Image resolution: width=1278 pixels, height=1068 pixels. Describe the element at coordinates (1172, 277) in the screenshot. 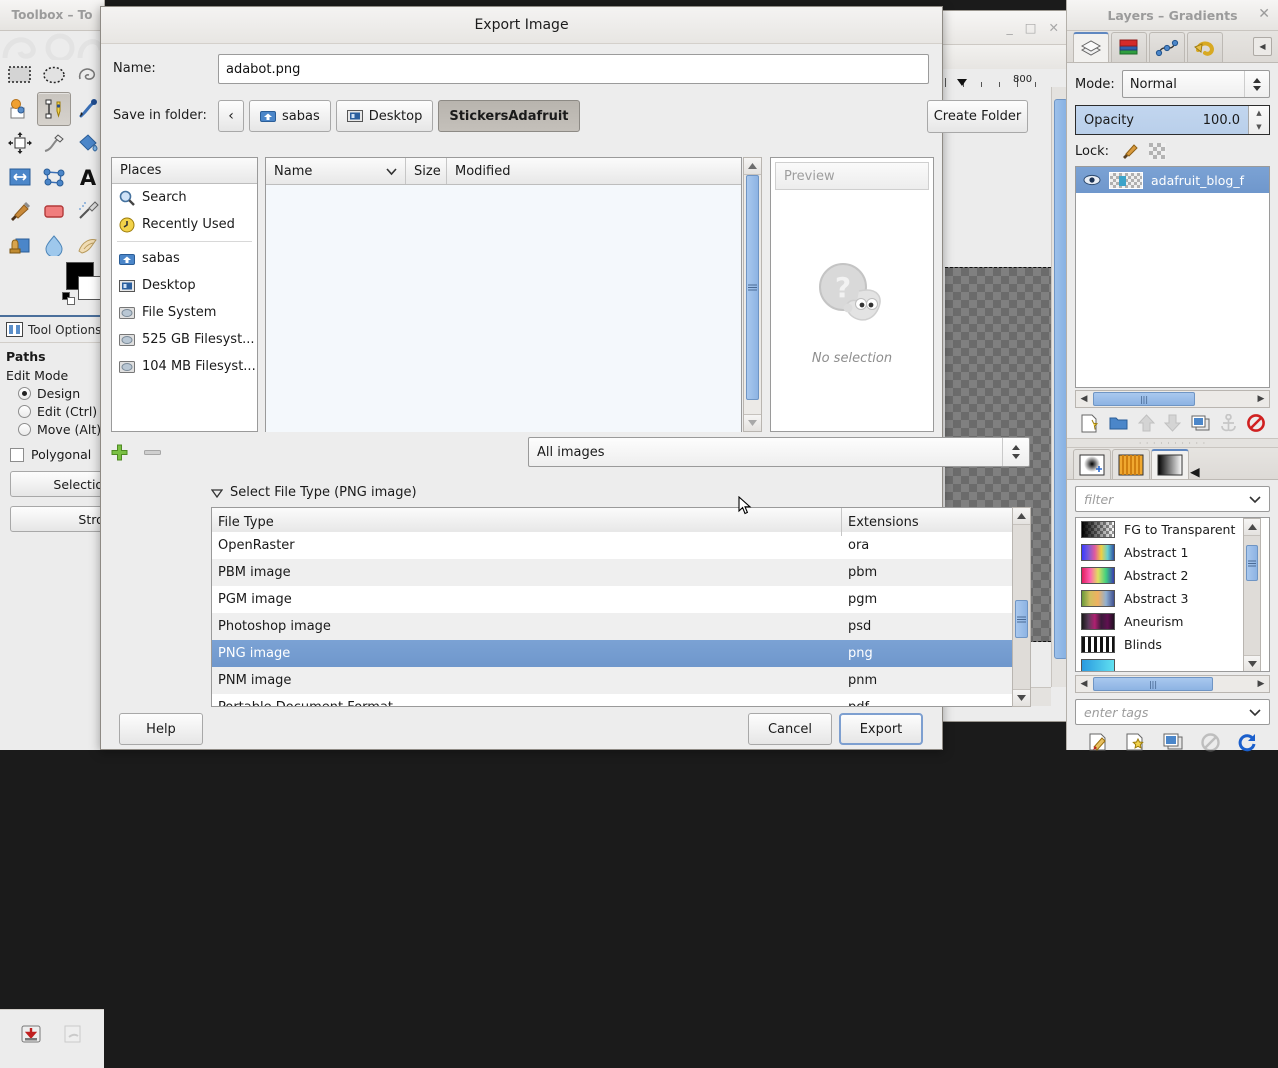

I see `layer-list: adafruit_blog_f` at that location.